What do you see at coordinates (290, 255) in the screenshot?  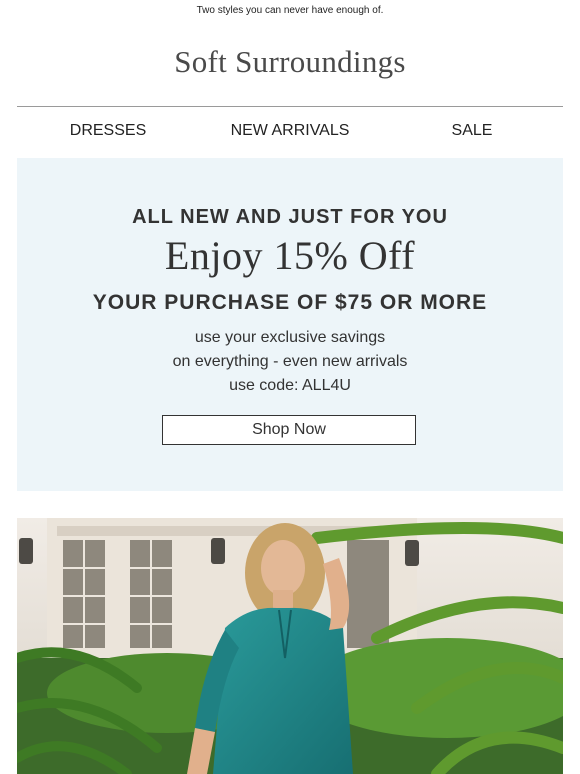 I see `promo-headline: Enjoy 15% Off` at bounding box center [290, 255].